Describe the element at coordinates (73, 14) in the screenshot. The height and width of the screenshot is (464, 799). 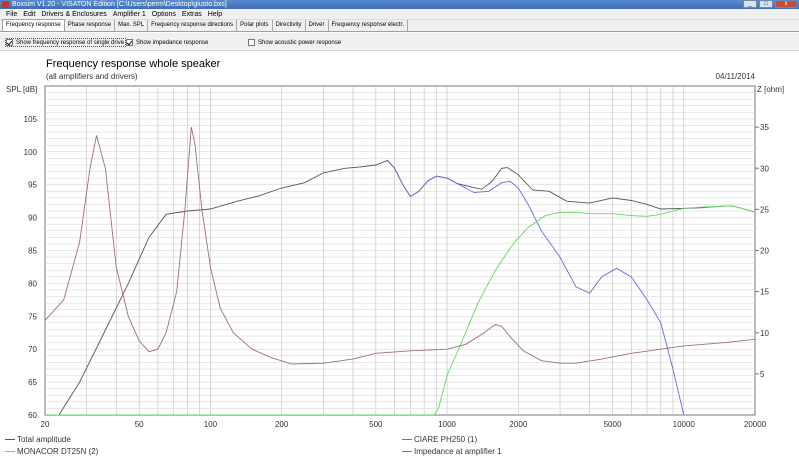
I see `menu-drivers-enclosures: Drivers & Enclosures` at that location.